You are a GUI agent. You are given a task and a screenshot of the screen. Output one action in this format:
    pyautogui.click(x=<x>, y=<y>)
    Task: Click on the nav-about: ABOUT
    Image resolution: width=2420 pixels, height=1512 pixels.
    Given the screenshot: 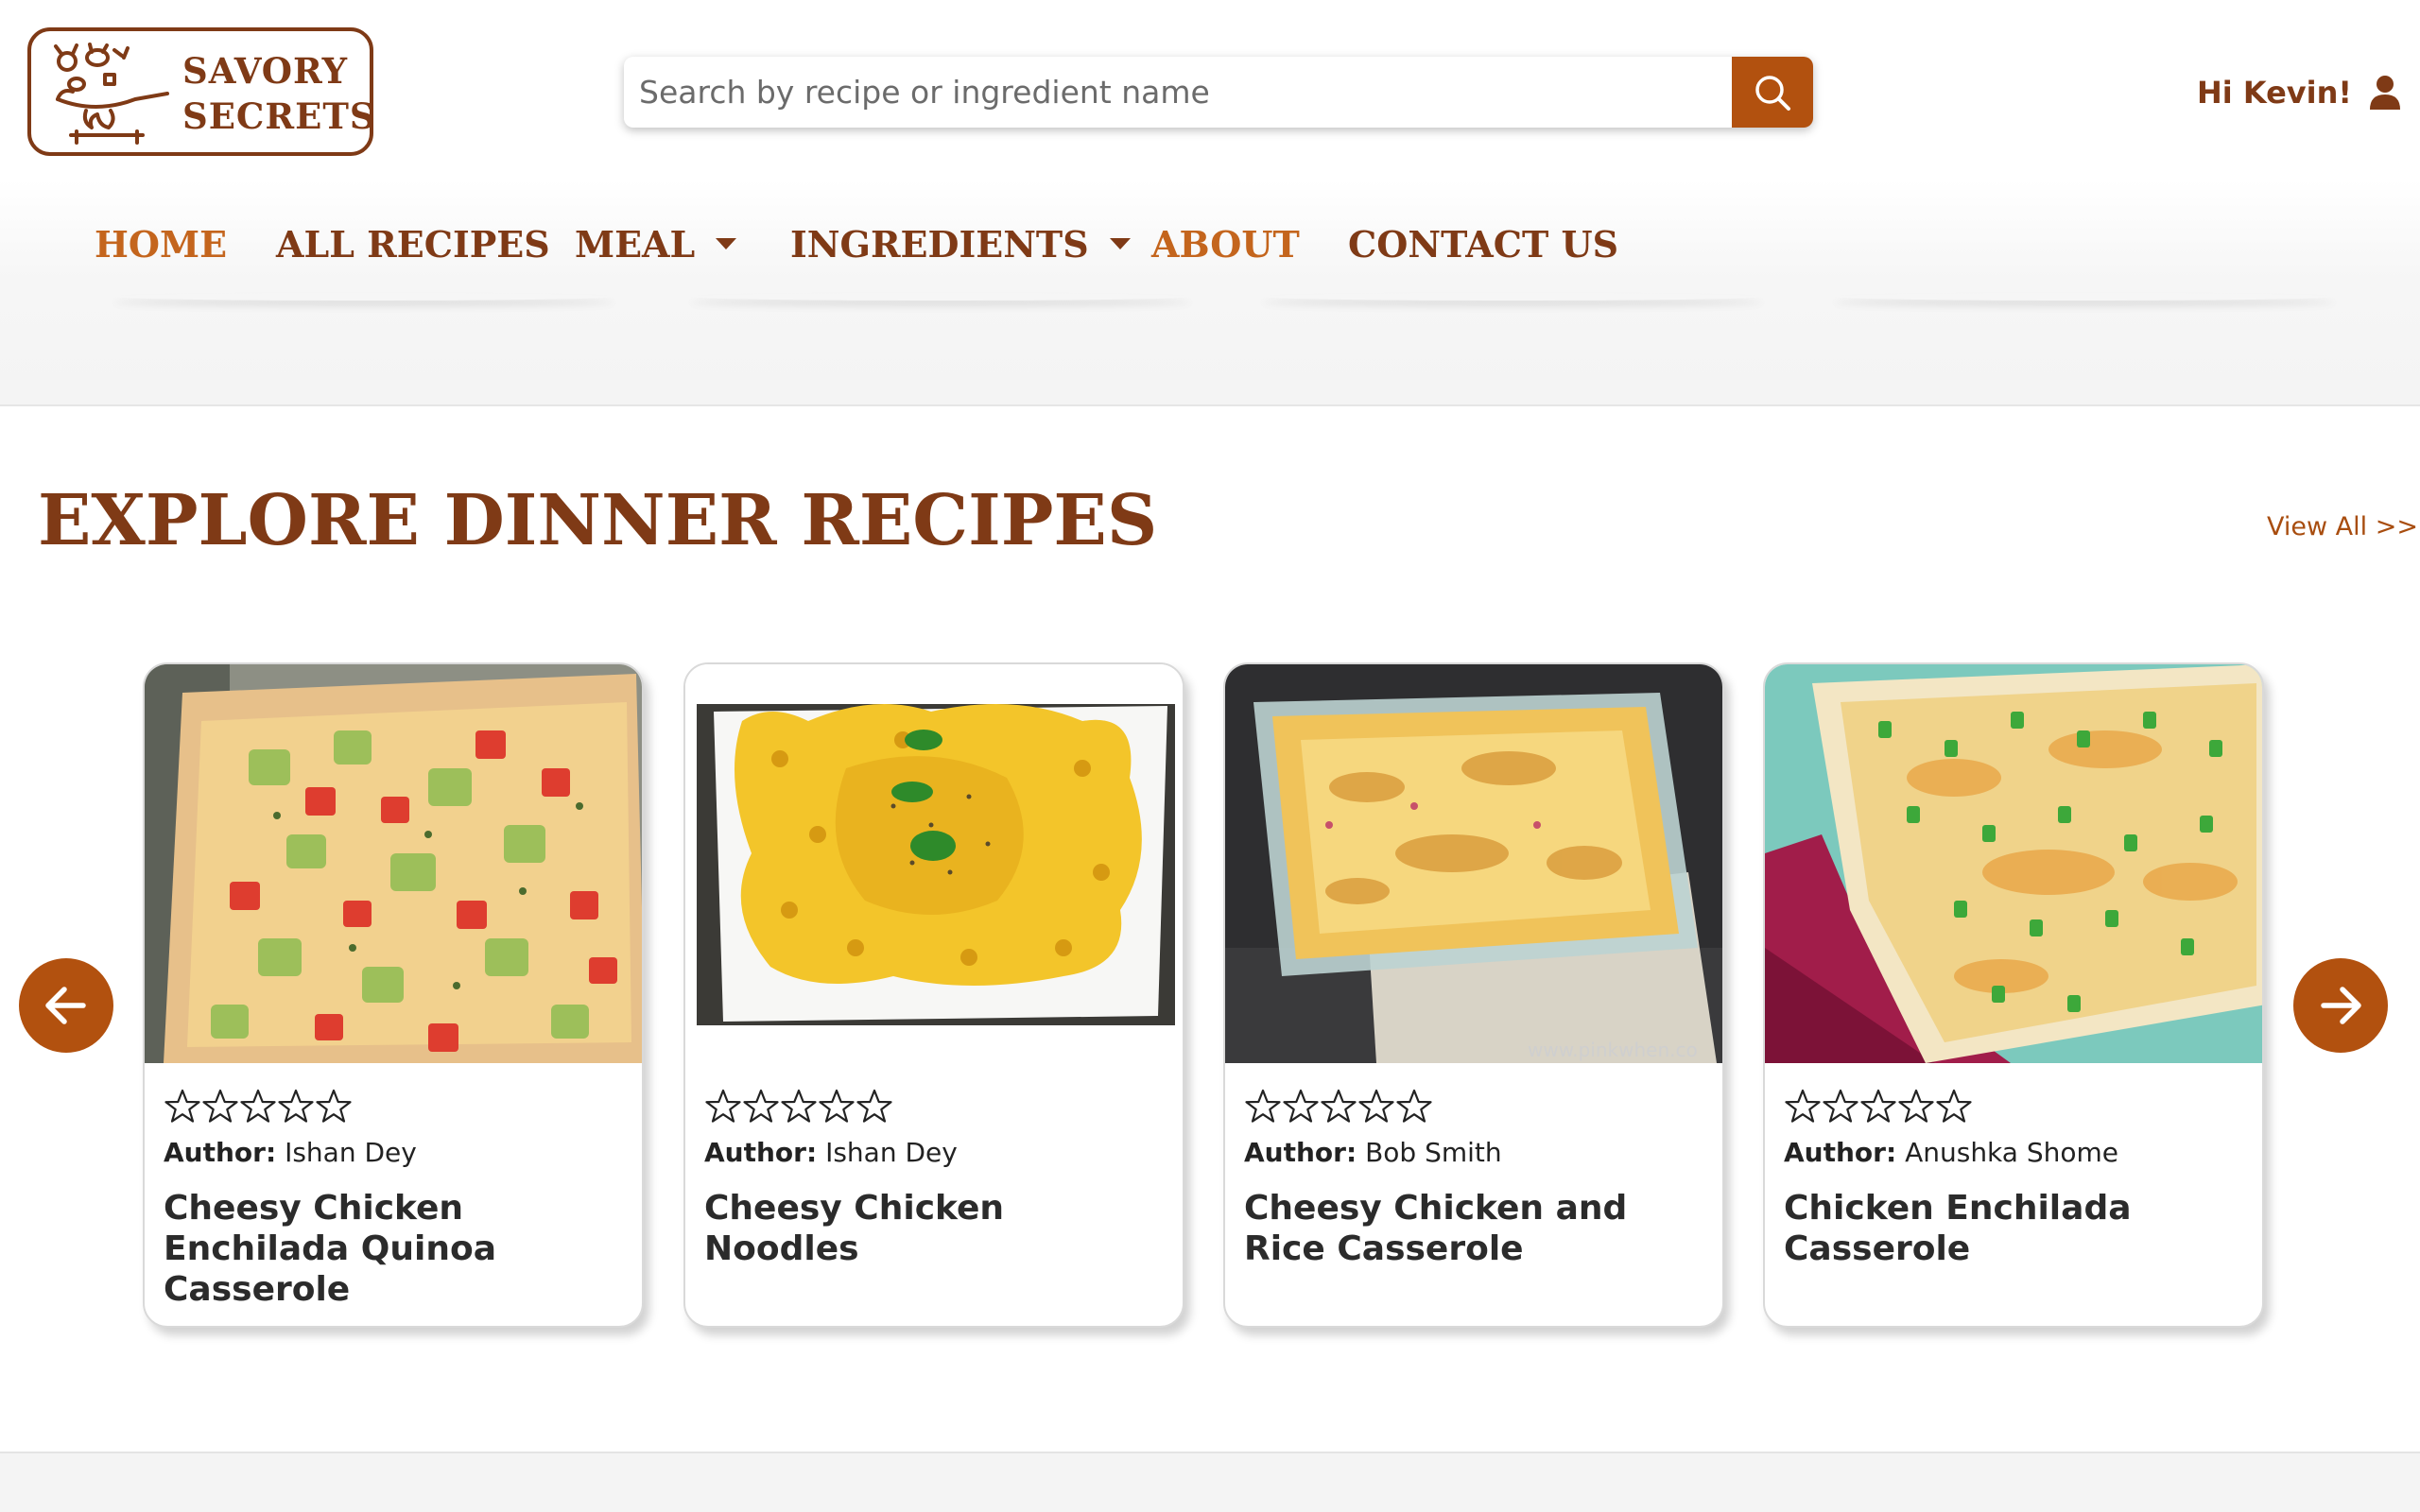 What is the action you would take?
    pyautogui.click(x=1225, y=243)
    